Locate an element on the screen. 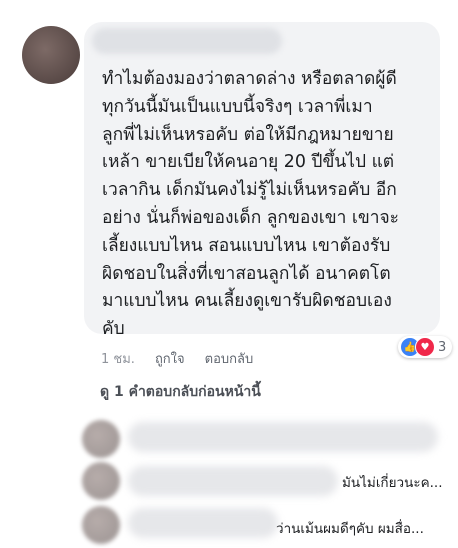 The width and height of the screenshot is (458, 548). love-icon: ♥ is located at coordinates (425, 347).